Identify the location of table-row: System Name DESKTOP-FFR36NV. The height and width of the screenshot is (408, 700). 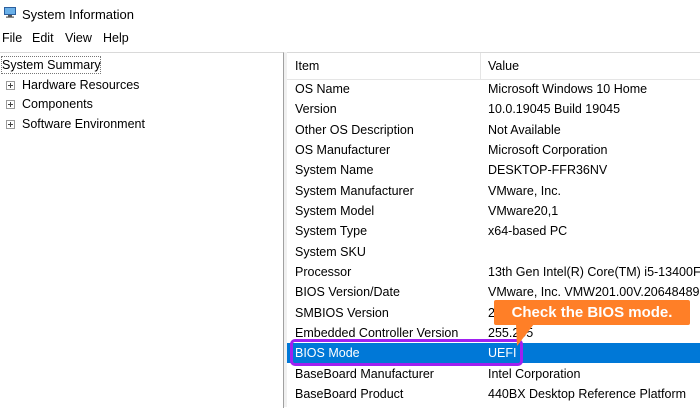
(493, 170).